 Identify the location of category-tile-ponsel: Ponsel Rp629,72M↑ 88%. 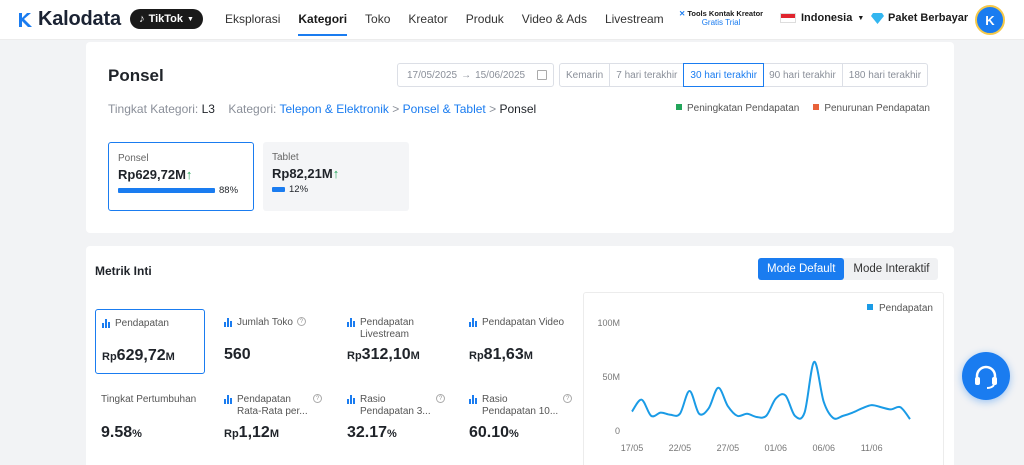
(181, 176).